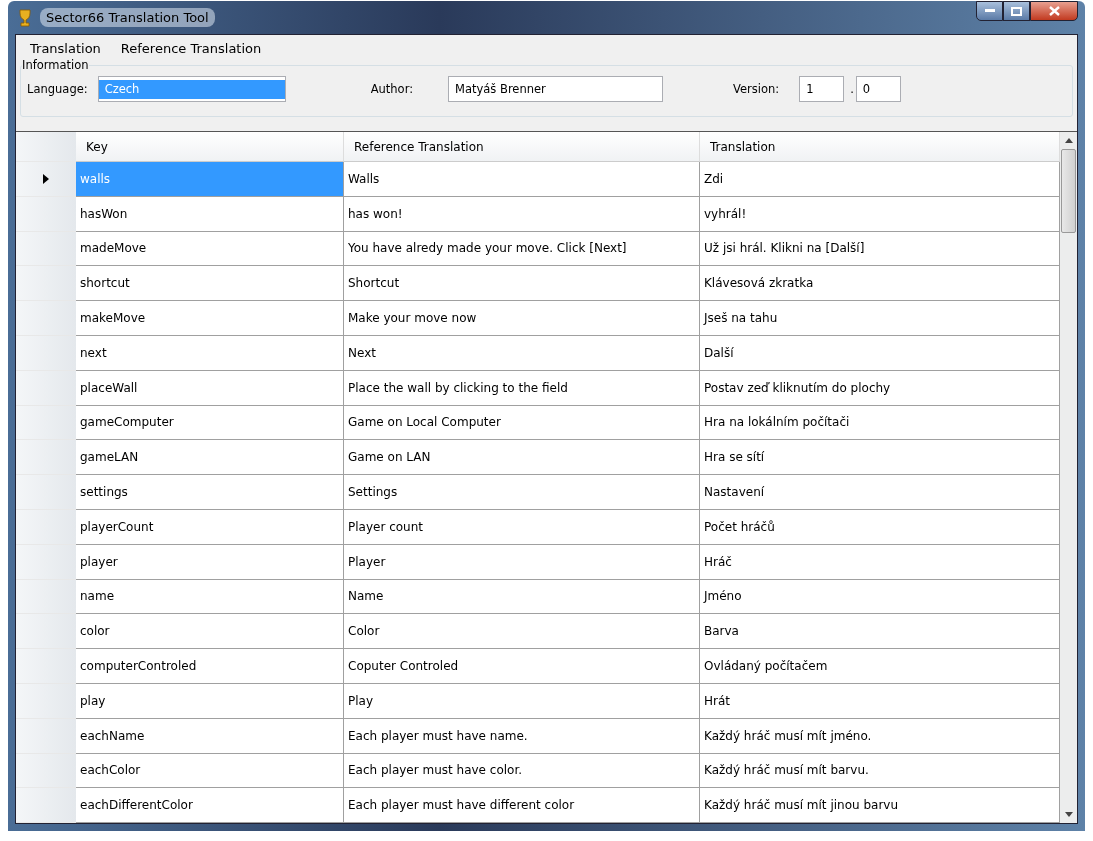 The image size is (1093, 841). Describe the element at coordinates (210, 632) in the screenshot. I see `table-cell: color` at that location.